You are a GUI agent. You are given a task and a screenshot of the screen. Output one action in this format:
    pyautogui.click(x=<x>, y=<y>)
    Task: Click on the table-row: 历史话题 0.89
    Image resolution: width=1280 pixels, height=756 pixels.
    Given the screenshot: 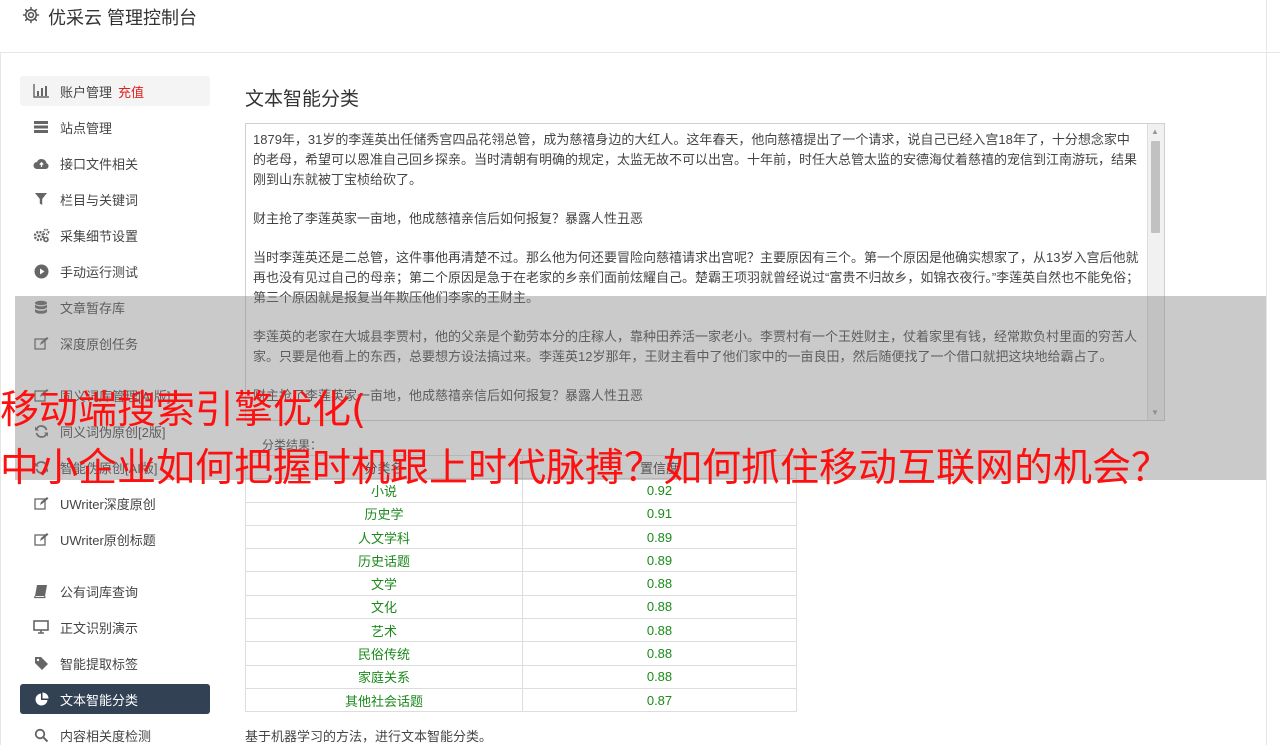 What is the action you would take?
    pyautogui.click(x=521, y=560)
    